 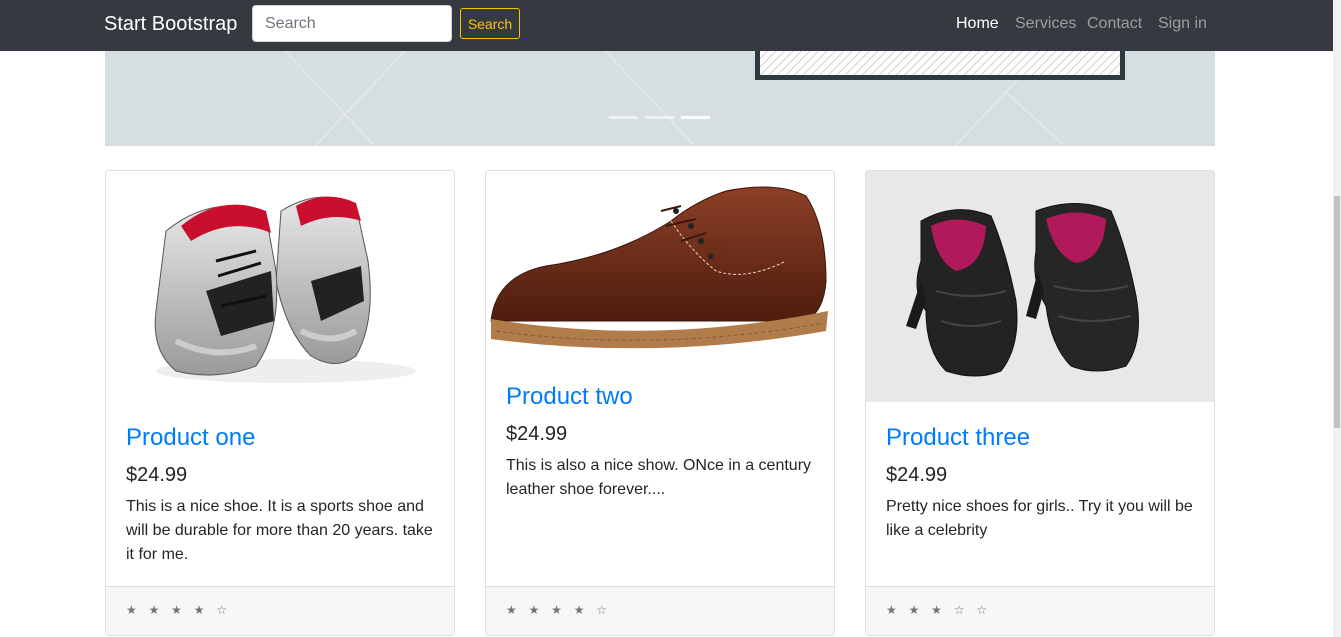 I want to click on navbar-brand: Start Bootstrap, so click(x=170, y=24).